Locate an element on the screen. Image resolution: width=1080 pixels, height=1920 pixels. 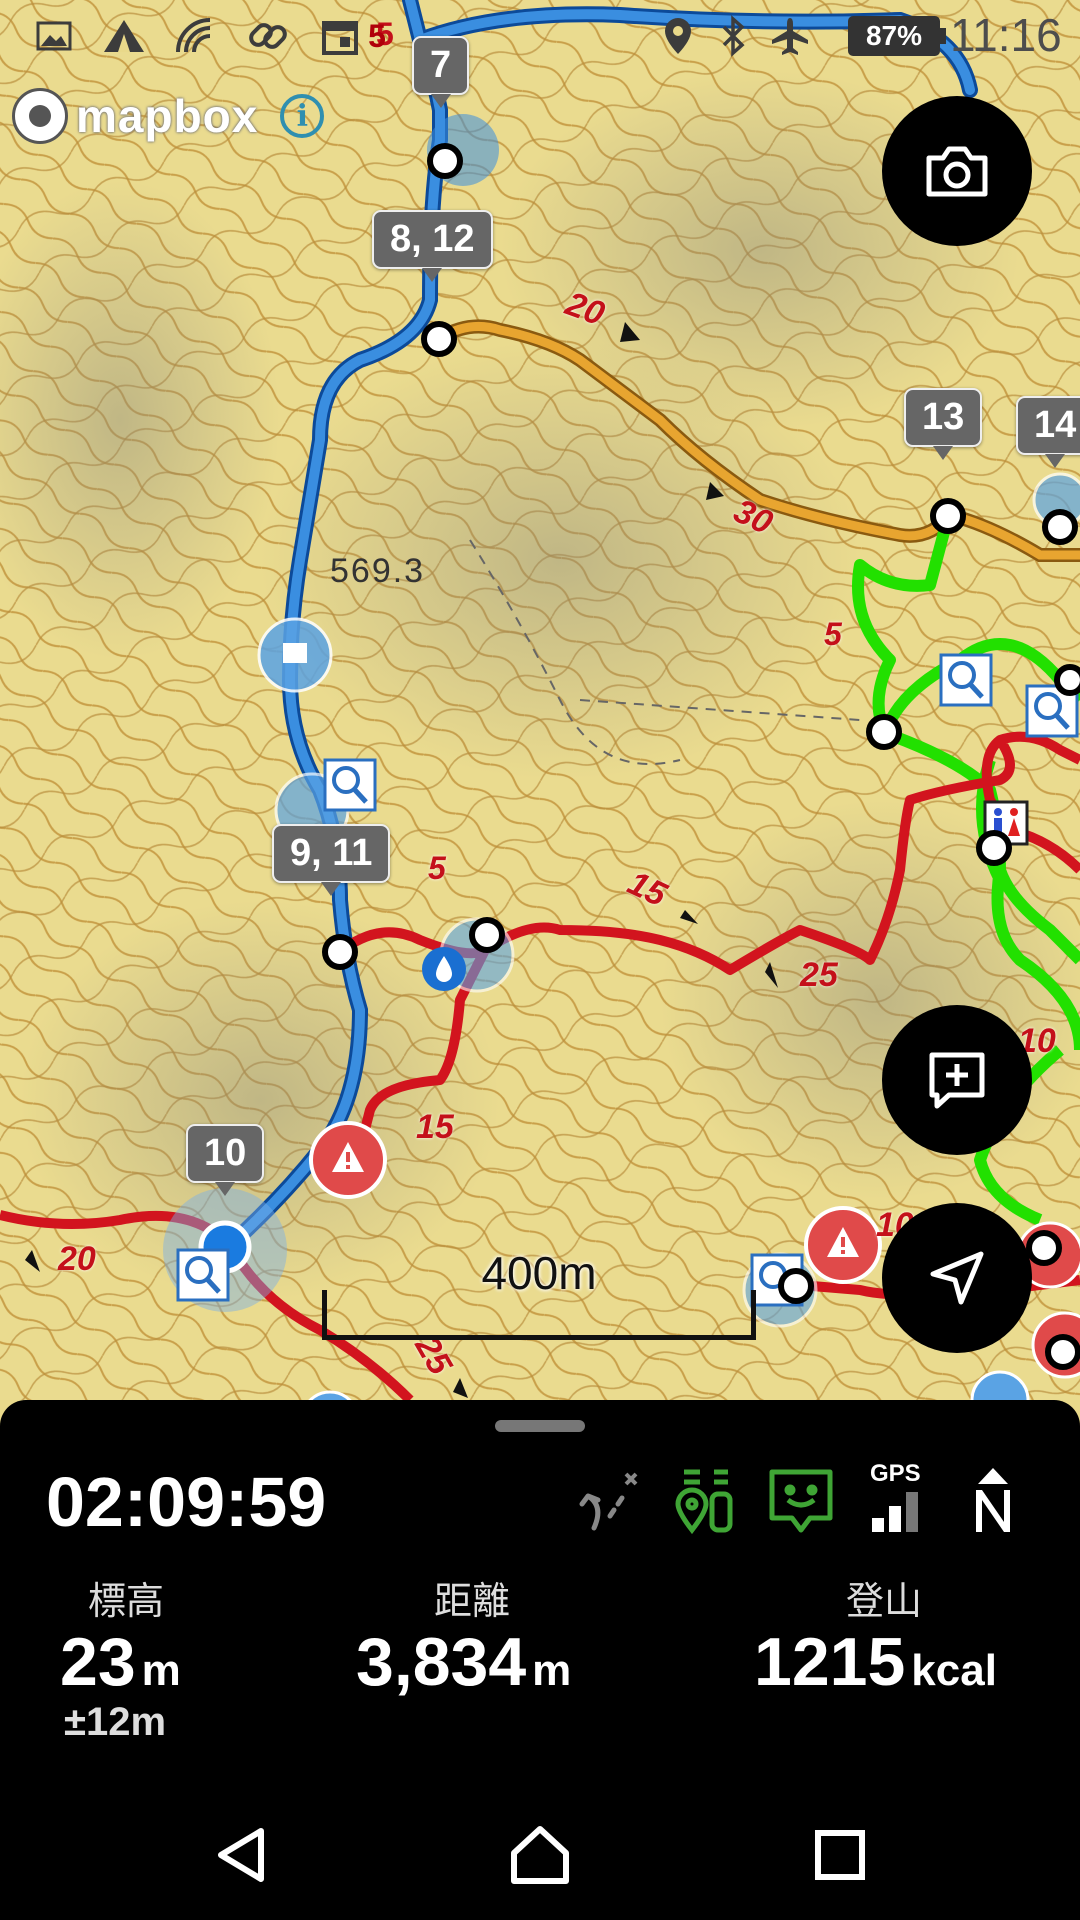
status-bar: 5 87% 11:16 is located at coordinates (540, 36).